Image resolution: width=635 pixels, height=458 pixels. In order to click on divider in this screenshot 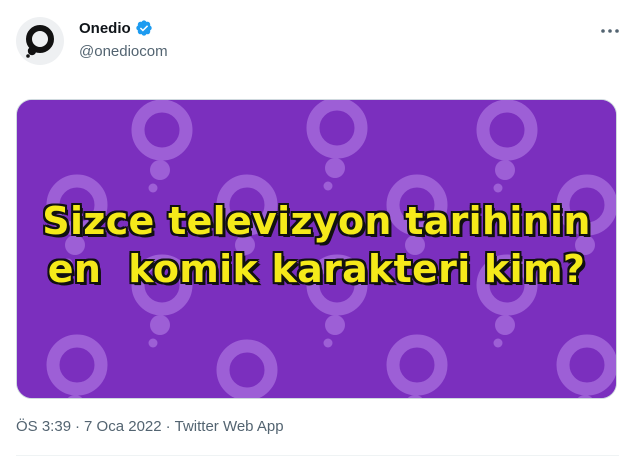, I will do `click(317, 455)`.